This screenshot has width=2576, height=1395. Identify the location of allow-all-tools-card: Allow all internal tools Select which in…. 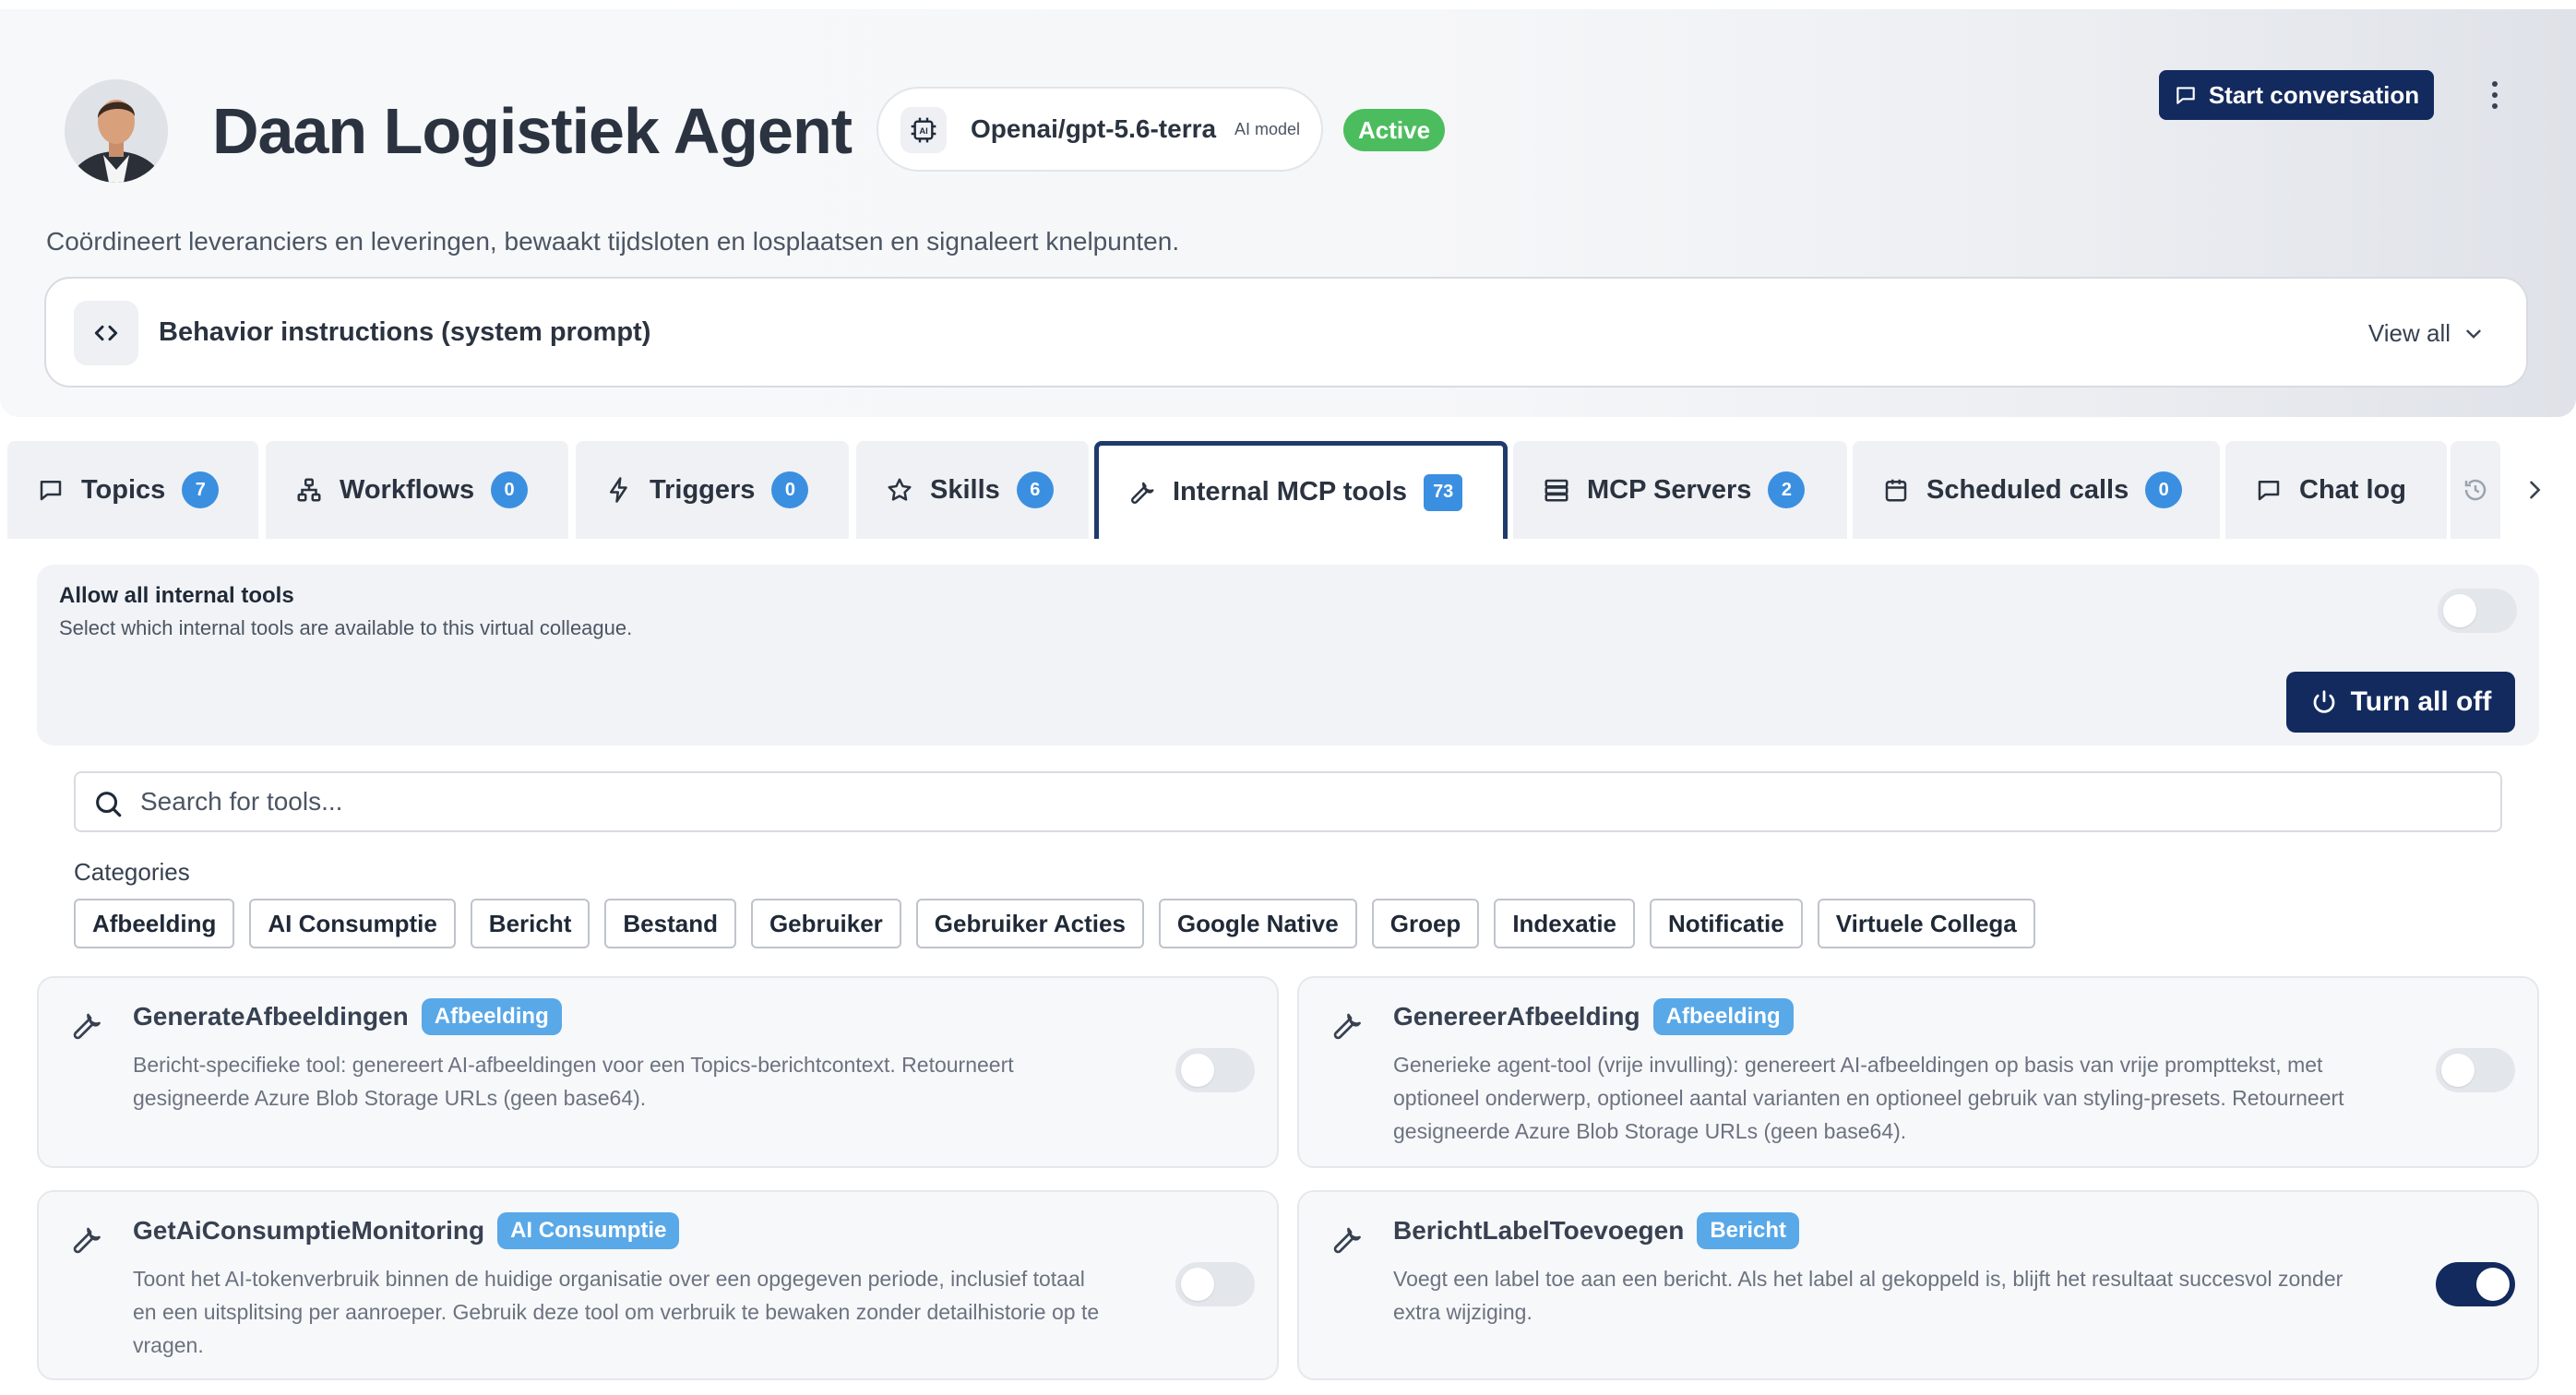
(1288, 655).